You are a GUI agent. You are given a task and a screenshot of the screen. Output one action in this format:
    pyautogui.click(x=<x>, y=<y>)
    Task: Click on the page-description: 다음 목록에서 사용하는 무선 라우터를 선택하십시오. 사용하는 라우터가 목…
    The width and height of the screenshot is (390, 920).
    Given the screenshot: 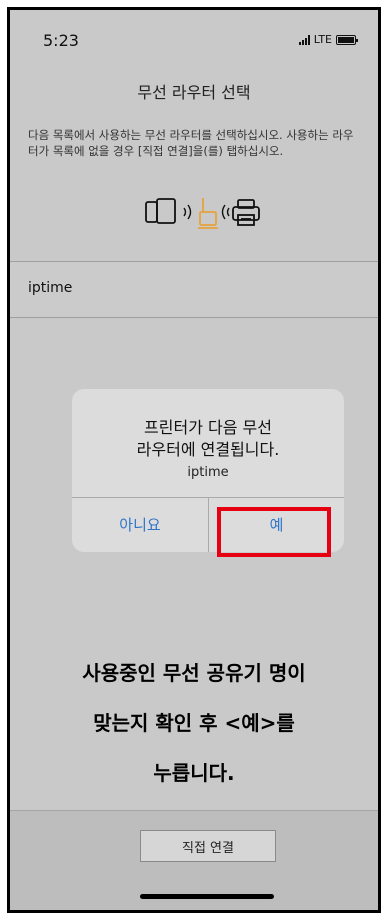 What is the action you would take?
    pyautogui.click(x=191, y=143)
    